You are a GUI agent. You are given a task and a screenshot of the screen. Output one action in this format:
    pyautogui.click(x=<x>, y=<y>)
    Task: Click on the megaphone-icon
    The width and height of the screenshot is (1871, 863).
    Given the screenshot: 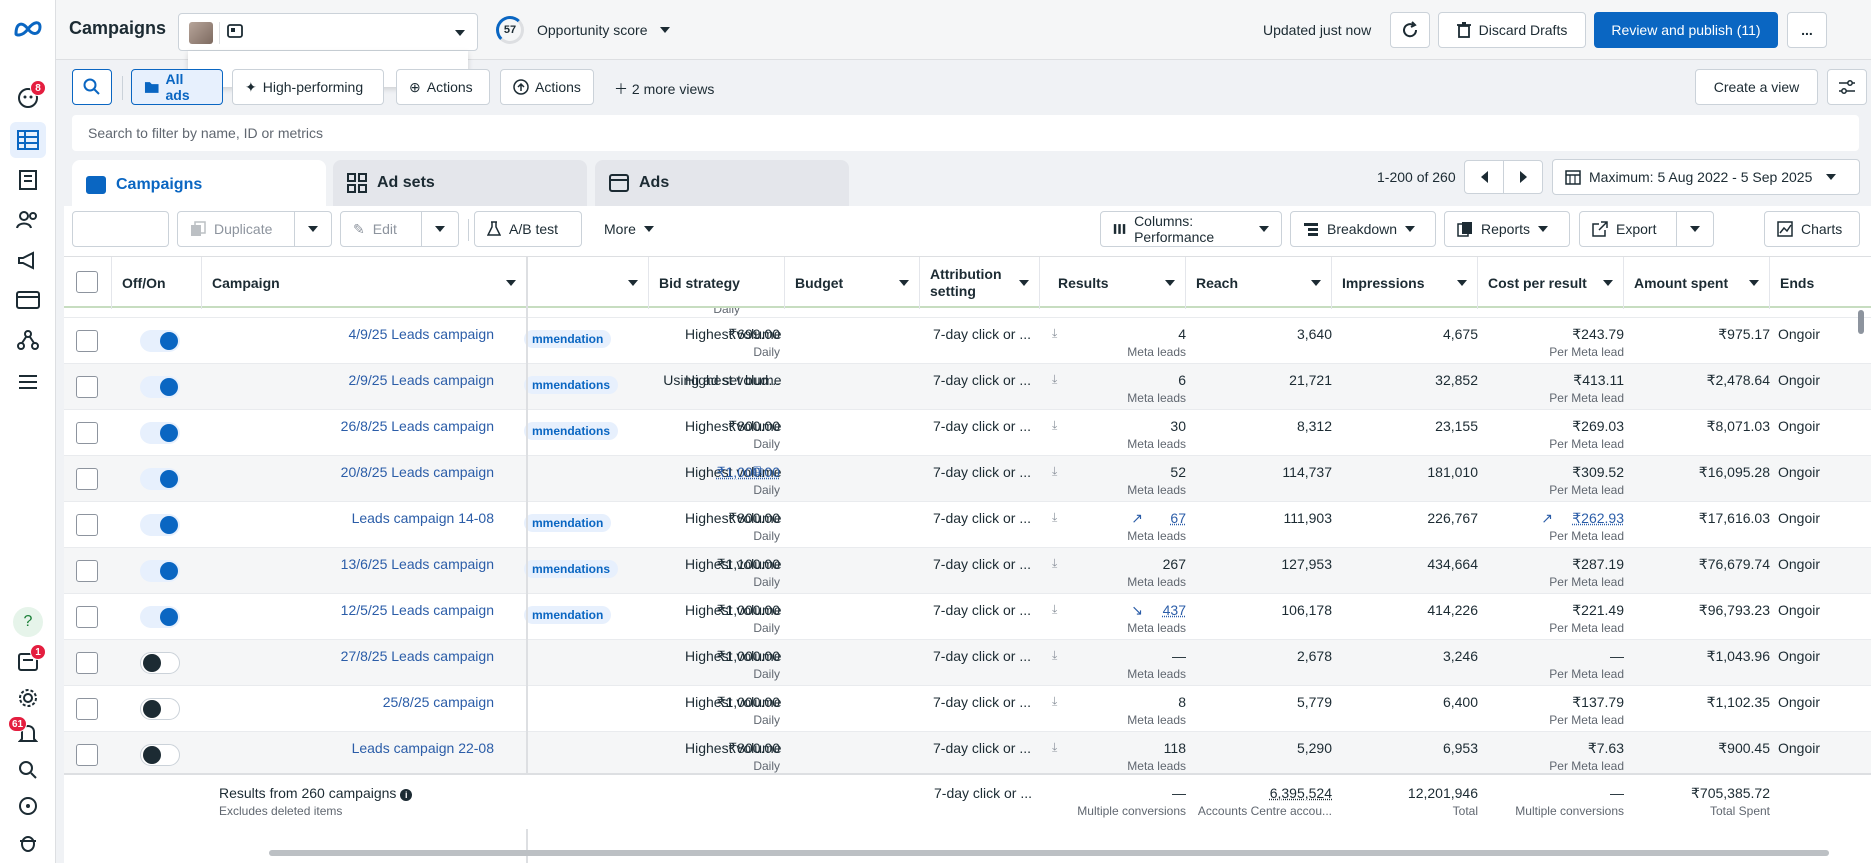 What is the action you would take?
    pyautogui.click(x=28, y=260)
    